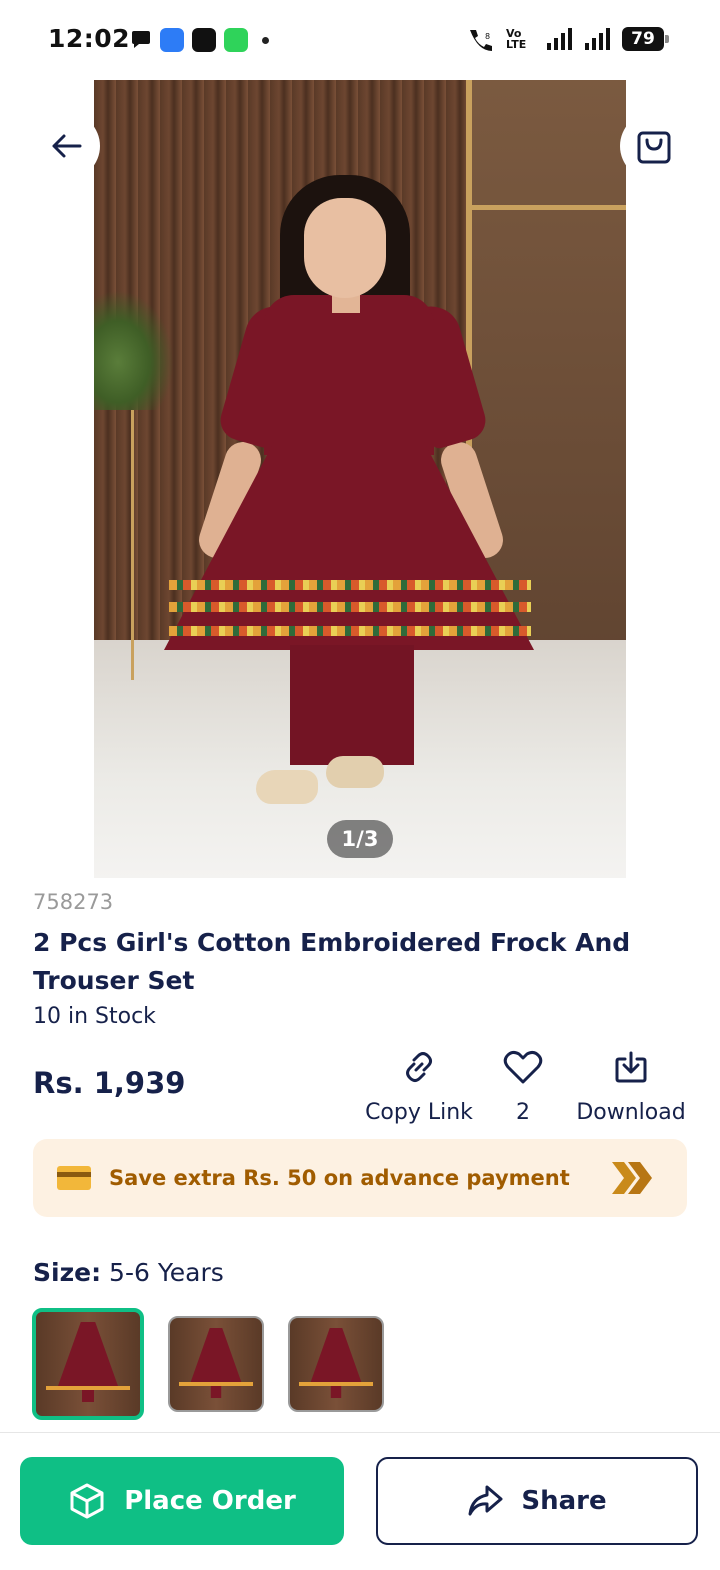  What do you see at coordinates (564, 1501) in the screenshot?
I see `share-label: Share` at bounding box center [564, 1501].